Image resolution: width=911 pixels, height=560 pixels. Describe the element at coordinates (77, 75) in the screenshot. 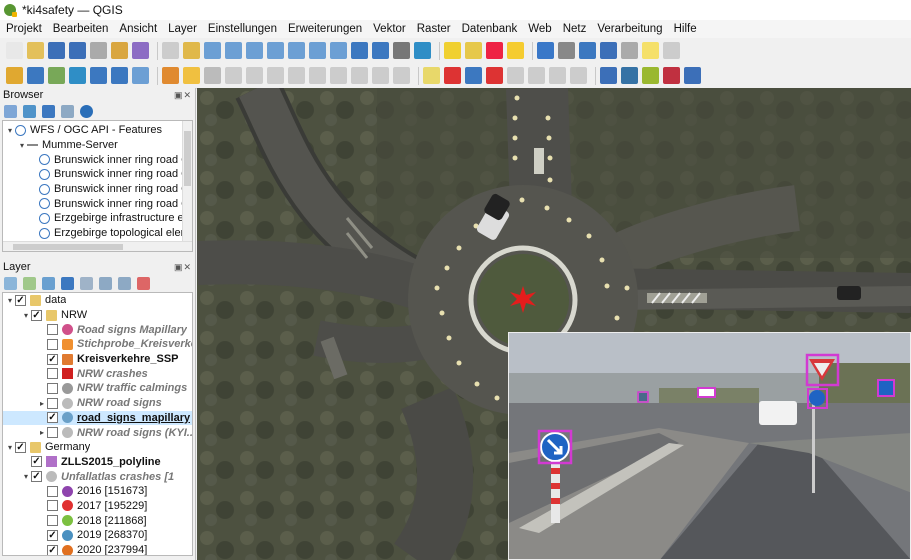

I see `new-spatialite-icon` at that location.